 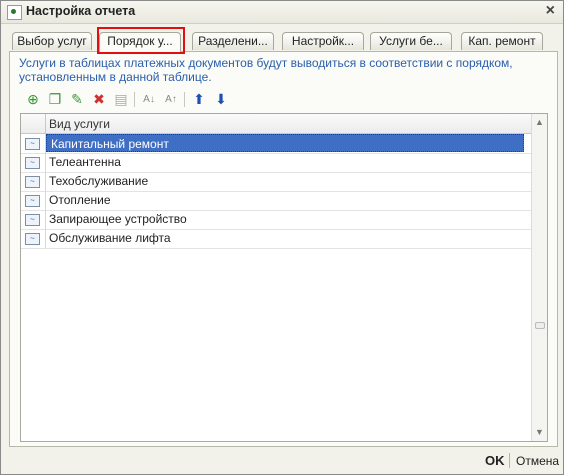 What do you see at coordinates (99, 181) in the screenshot?
I see `row-label: Техобслуживание` at bounding box center [99, 181].